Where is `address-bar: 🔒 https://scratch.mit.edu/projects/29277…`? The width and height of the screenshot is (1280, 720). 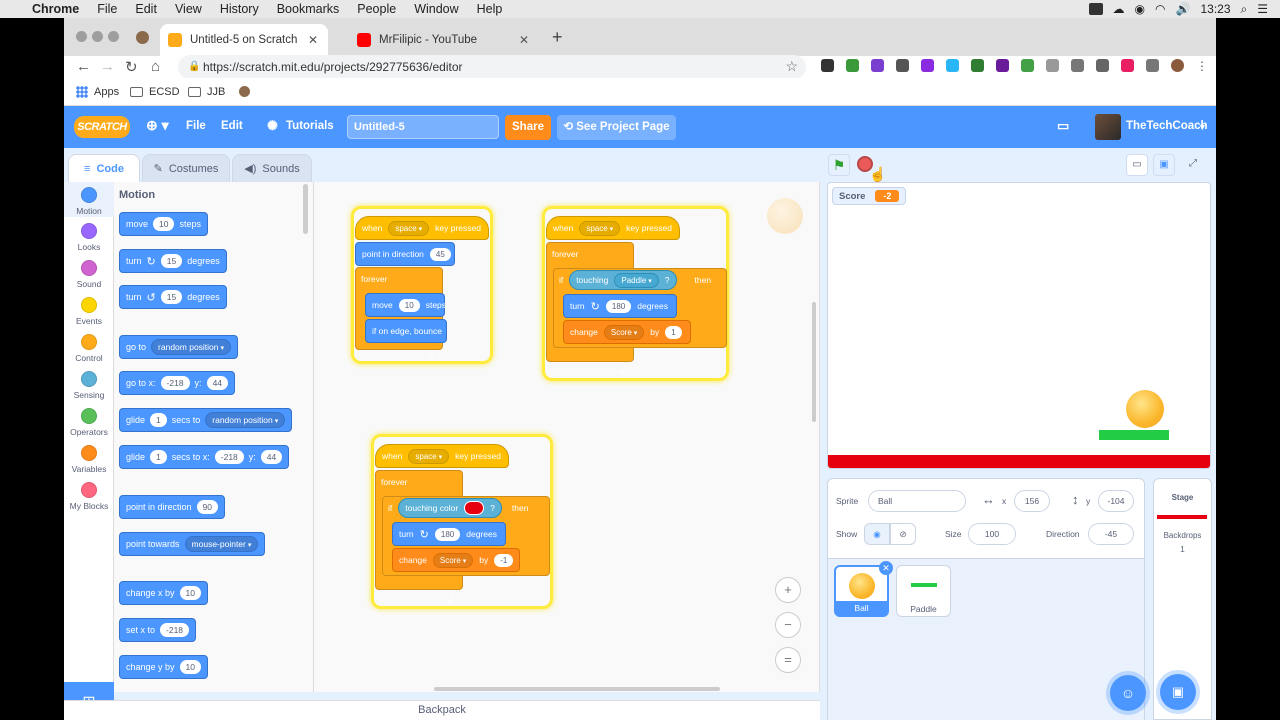
address-bar: 🔒 https://scratch.mit.edu/projects/29277… is located at coordinates (492, 67).